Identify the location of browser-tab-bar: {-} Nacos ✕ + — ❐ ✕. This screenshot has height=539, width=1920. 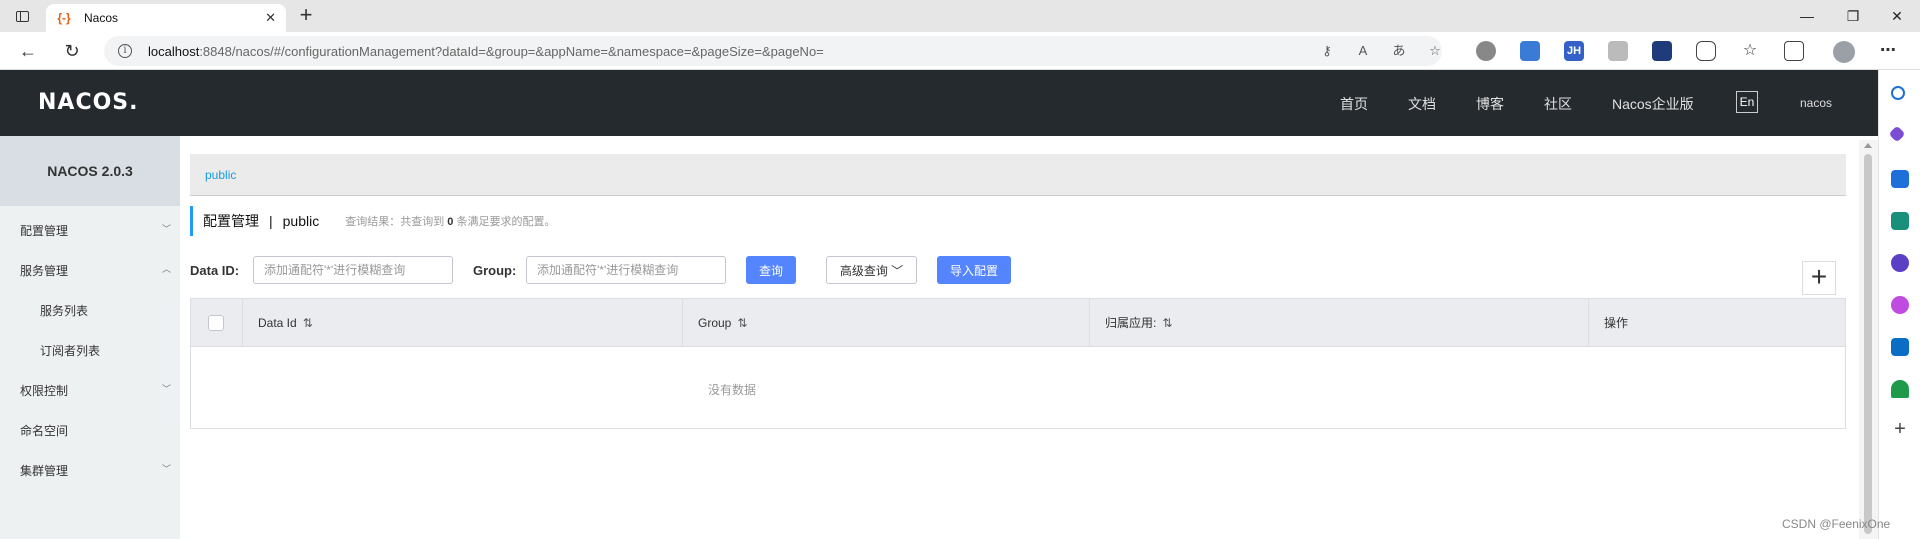
(960, 16).